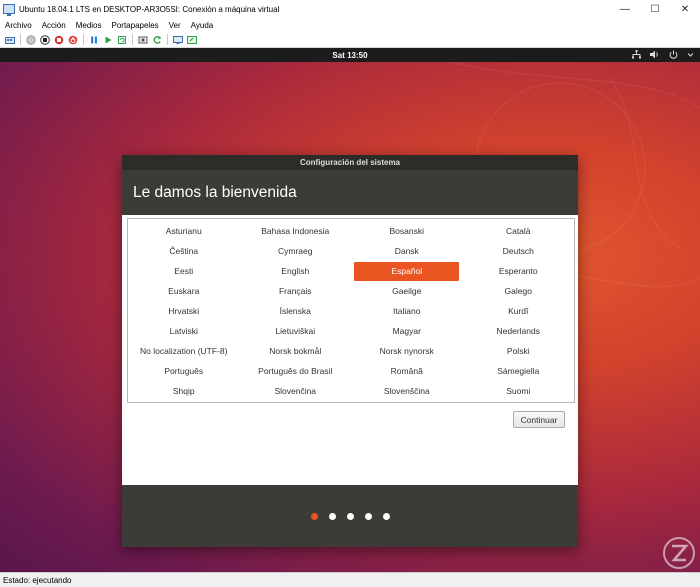 The width and height of the screenshot is (700, 587). Describe the element at coordinates (636, 55) in the screenshot. I see `network-icon` at that location.